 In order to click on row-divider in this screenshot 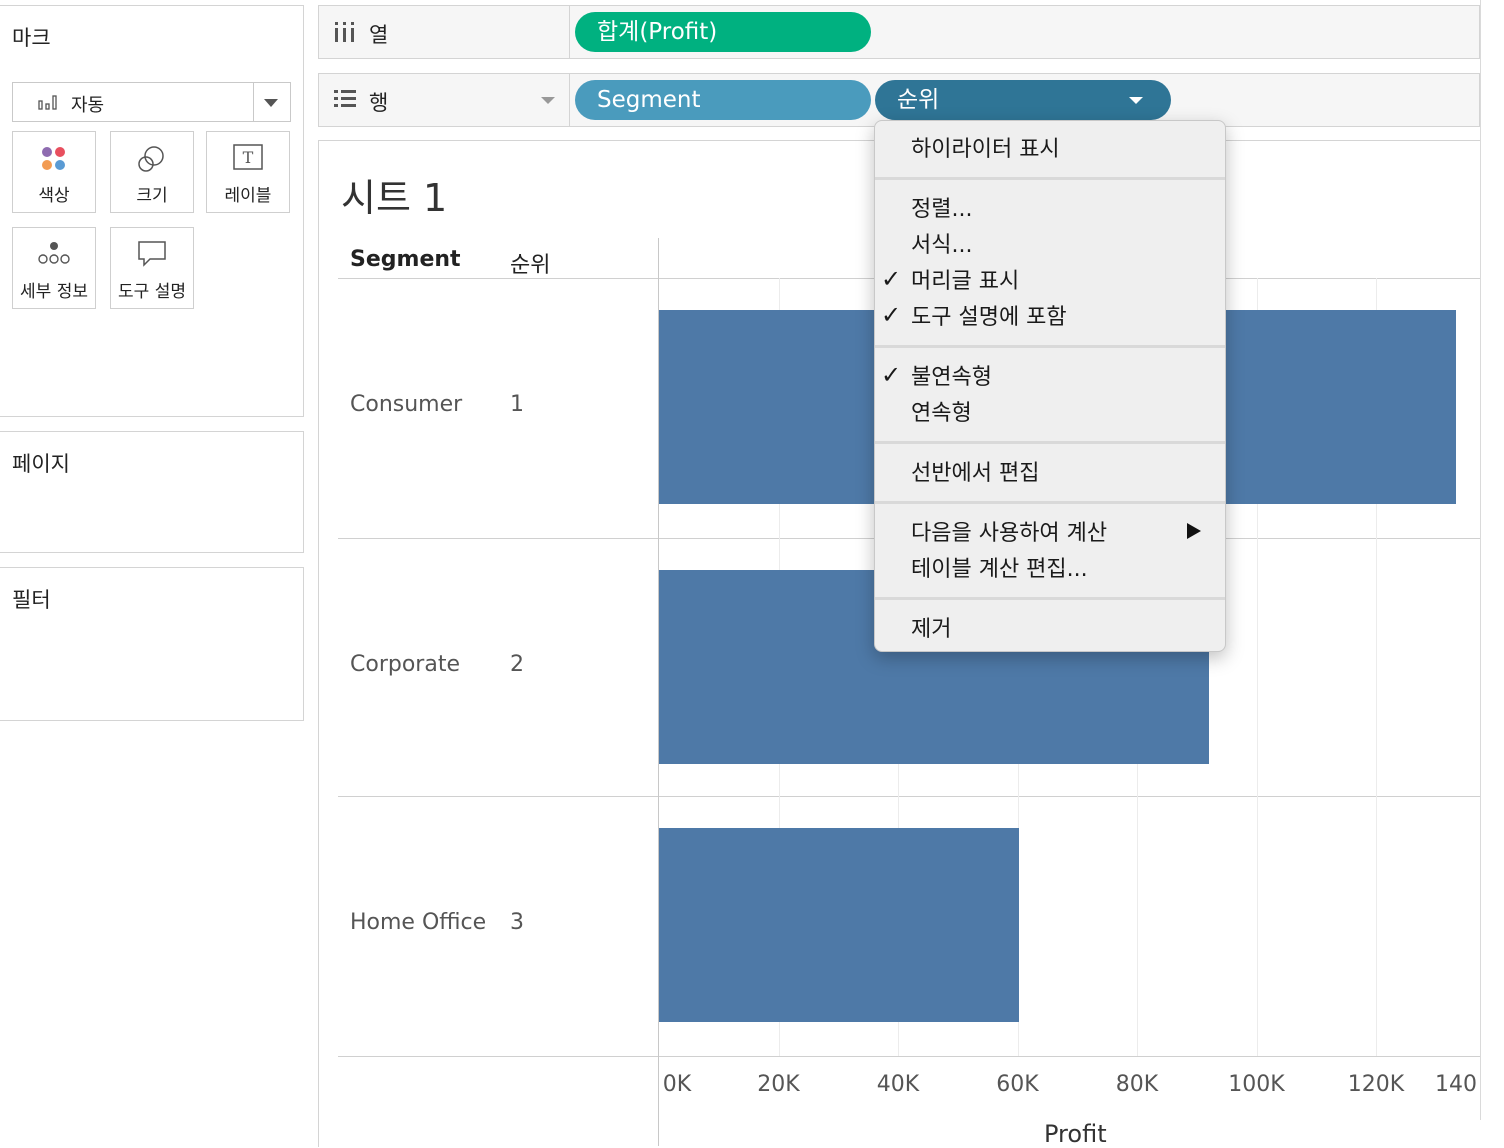, I will do `click(909, 796)`.